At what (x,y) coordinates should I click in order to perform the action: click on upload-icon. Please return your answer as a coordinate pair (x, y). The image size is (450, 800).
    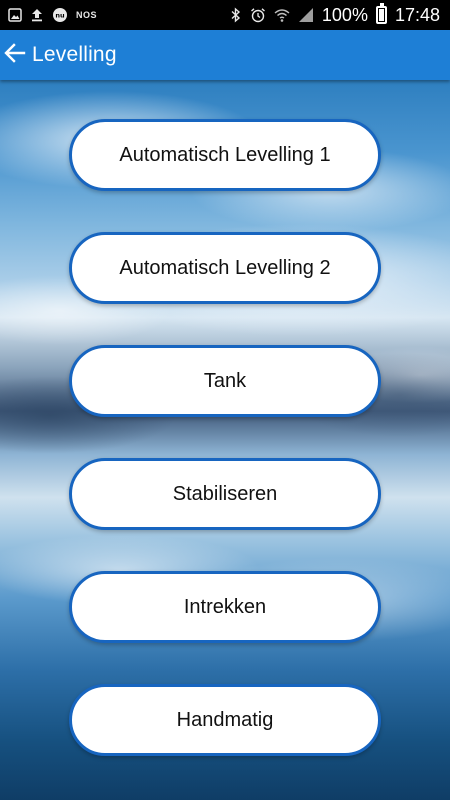
    Looking at the image, I should click on (37, 15).